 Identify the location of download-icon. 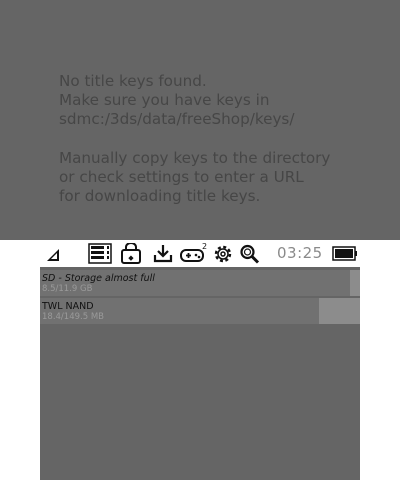
(163, 253).